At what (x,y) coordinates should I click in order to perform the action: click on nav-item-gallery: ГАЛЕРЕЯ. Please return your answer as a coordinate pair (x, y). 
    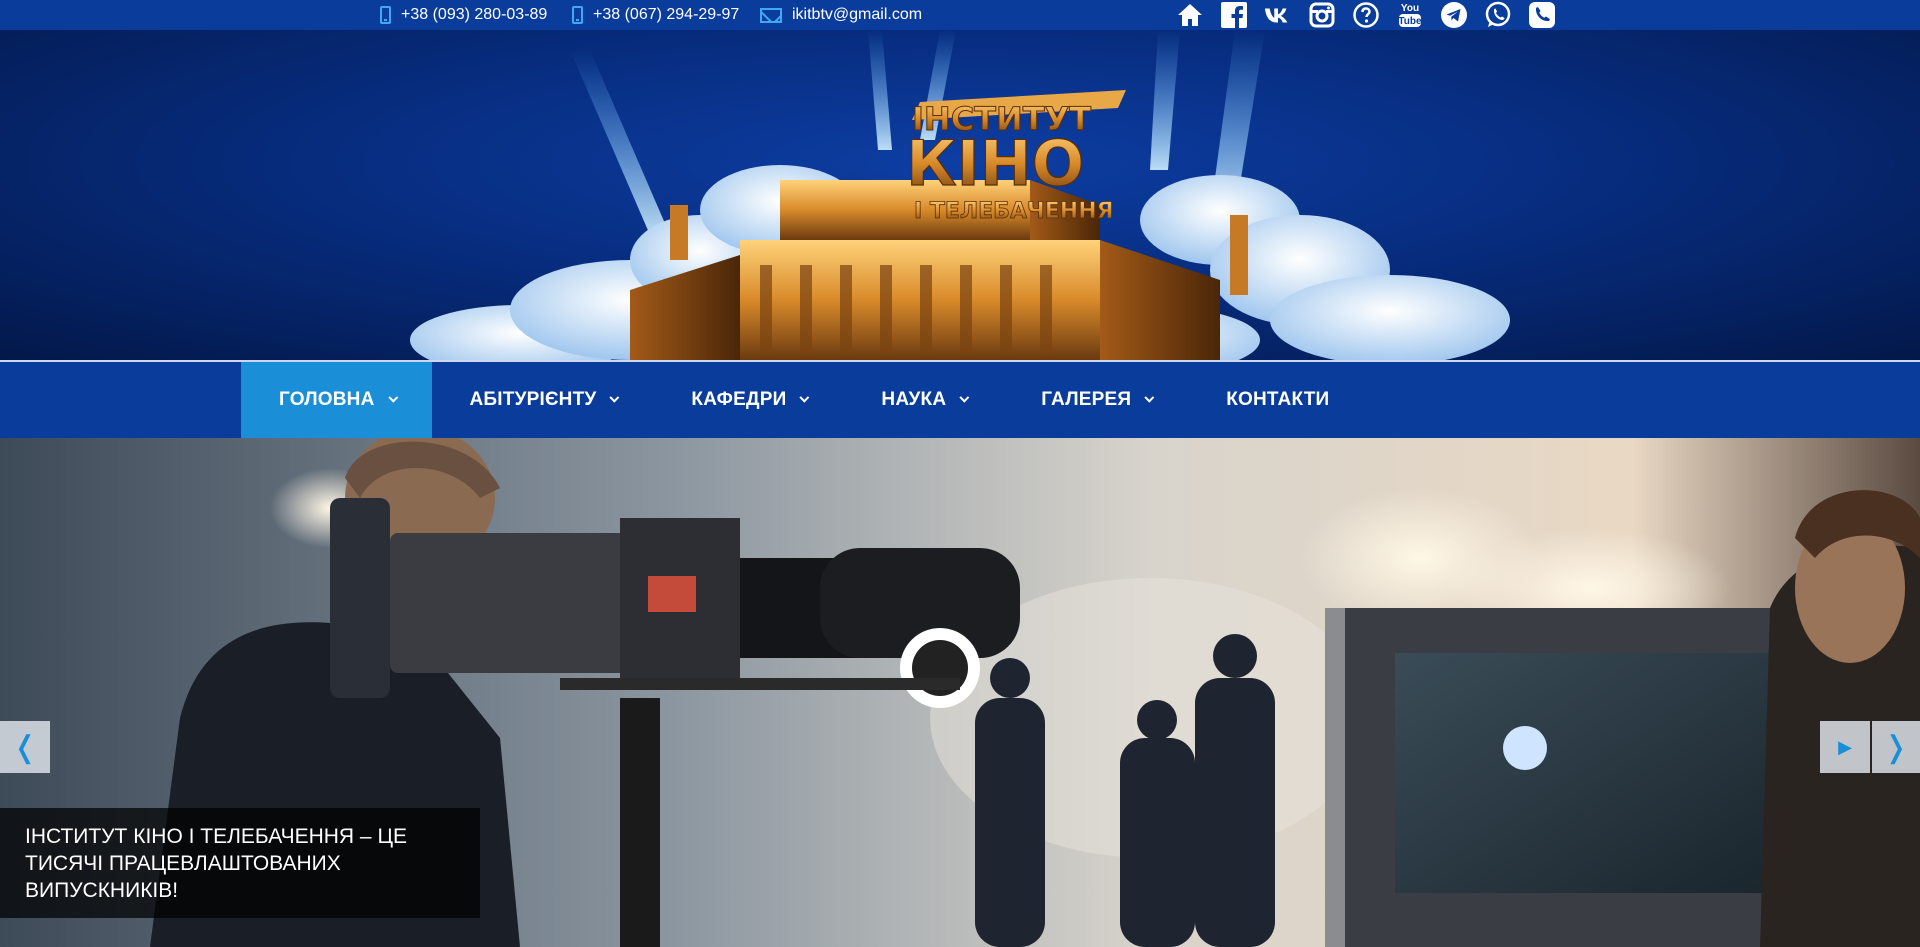
    Looking at the image, I should click on (1095, 400).